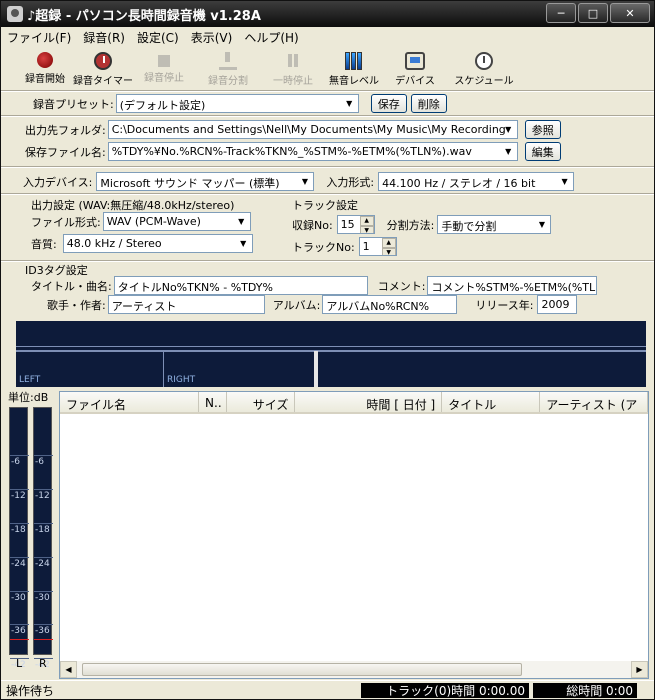 The image size is (655, 700). Describe the element at coordinates (19, 663) in the screenshot. I see `vu-left-label: L` at that location.